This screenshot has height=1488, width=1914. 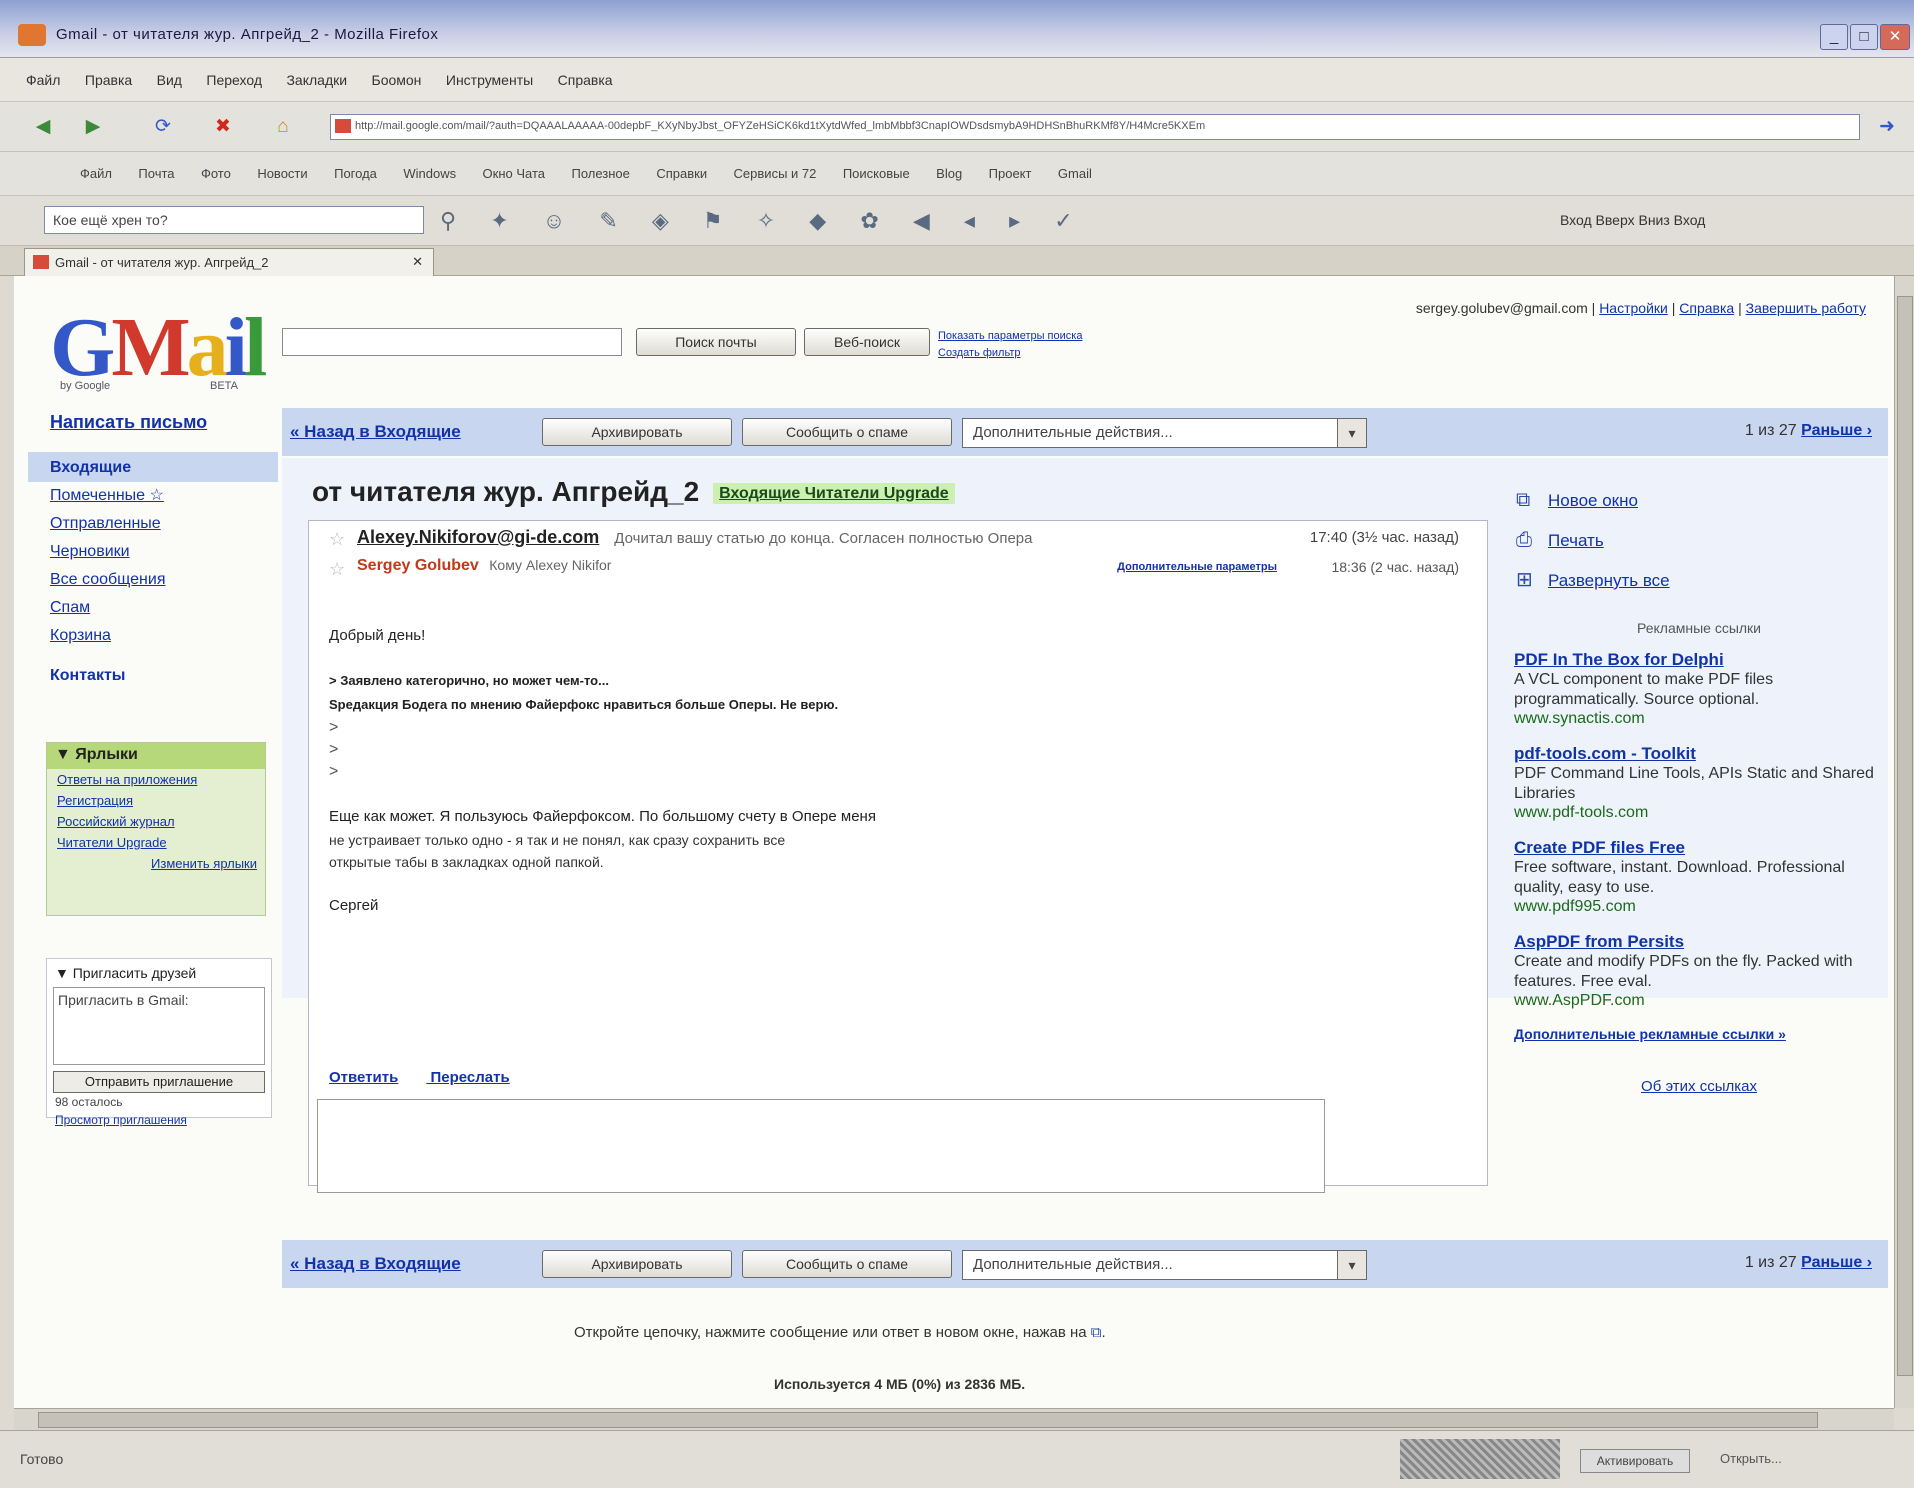 What do you see at coordinates (150, 552) in the screenshot?
I see `nav-drafts: Черновики` at bounding box center [150, 552].